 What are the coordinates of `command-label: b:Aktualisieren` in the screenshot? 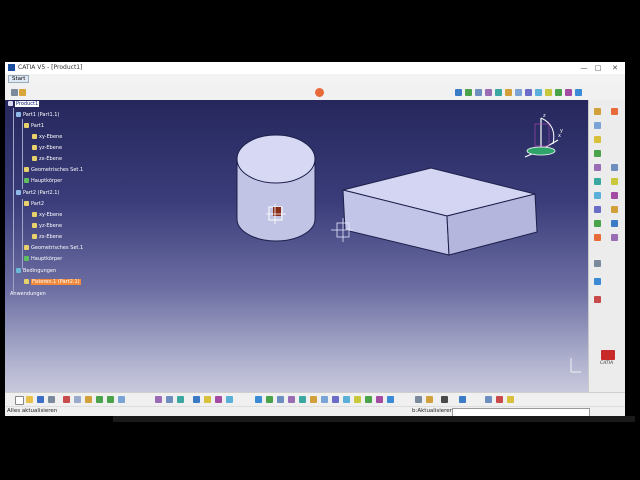 It's located at (433, 411).